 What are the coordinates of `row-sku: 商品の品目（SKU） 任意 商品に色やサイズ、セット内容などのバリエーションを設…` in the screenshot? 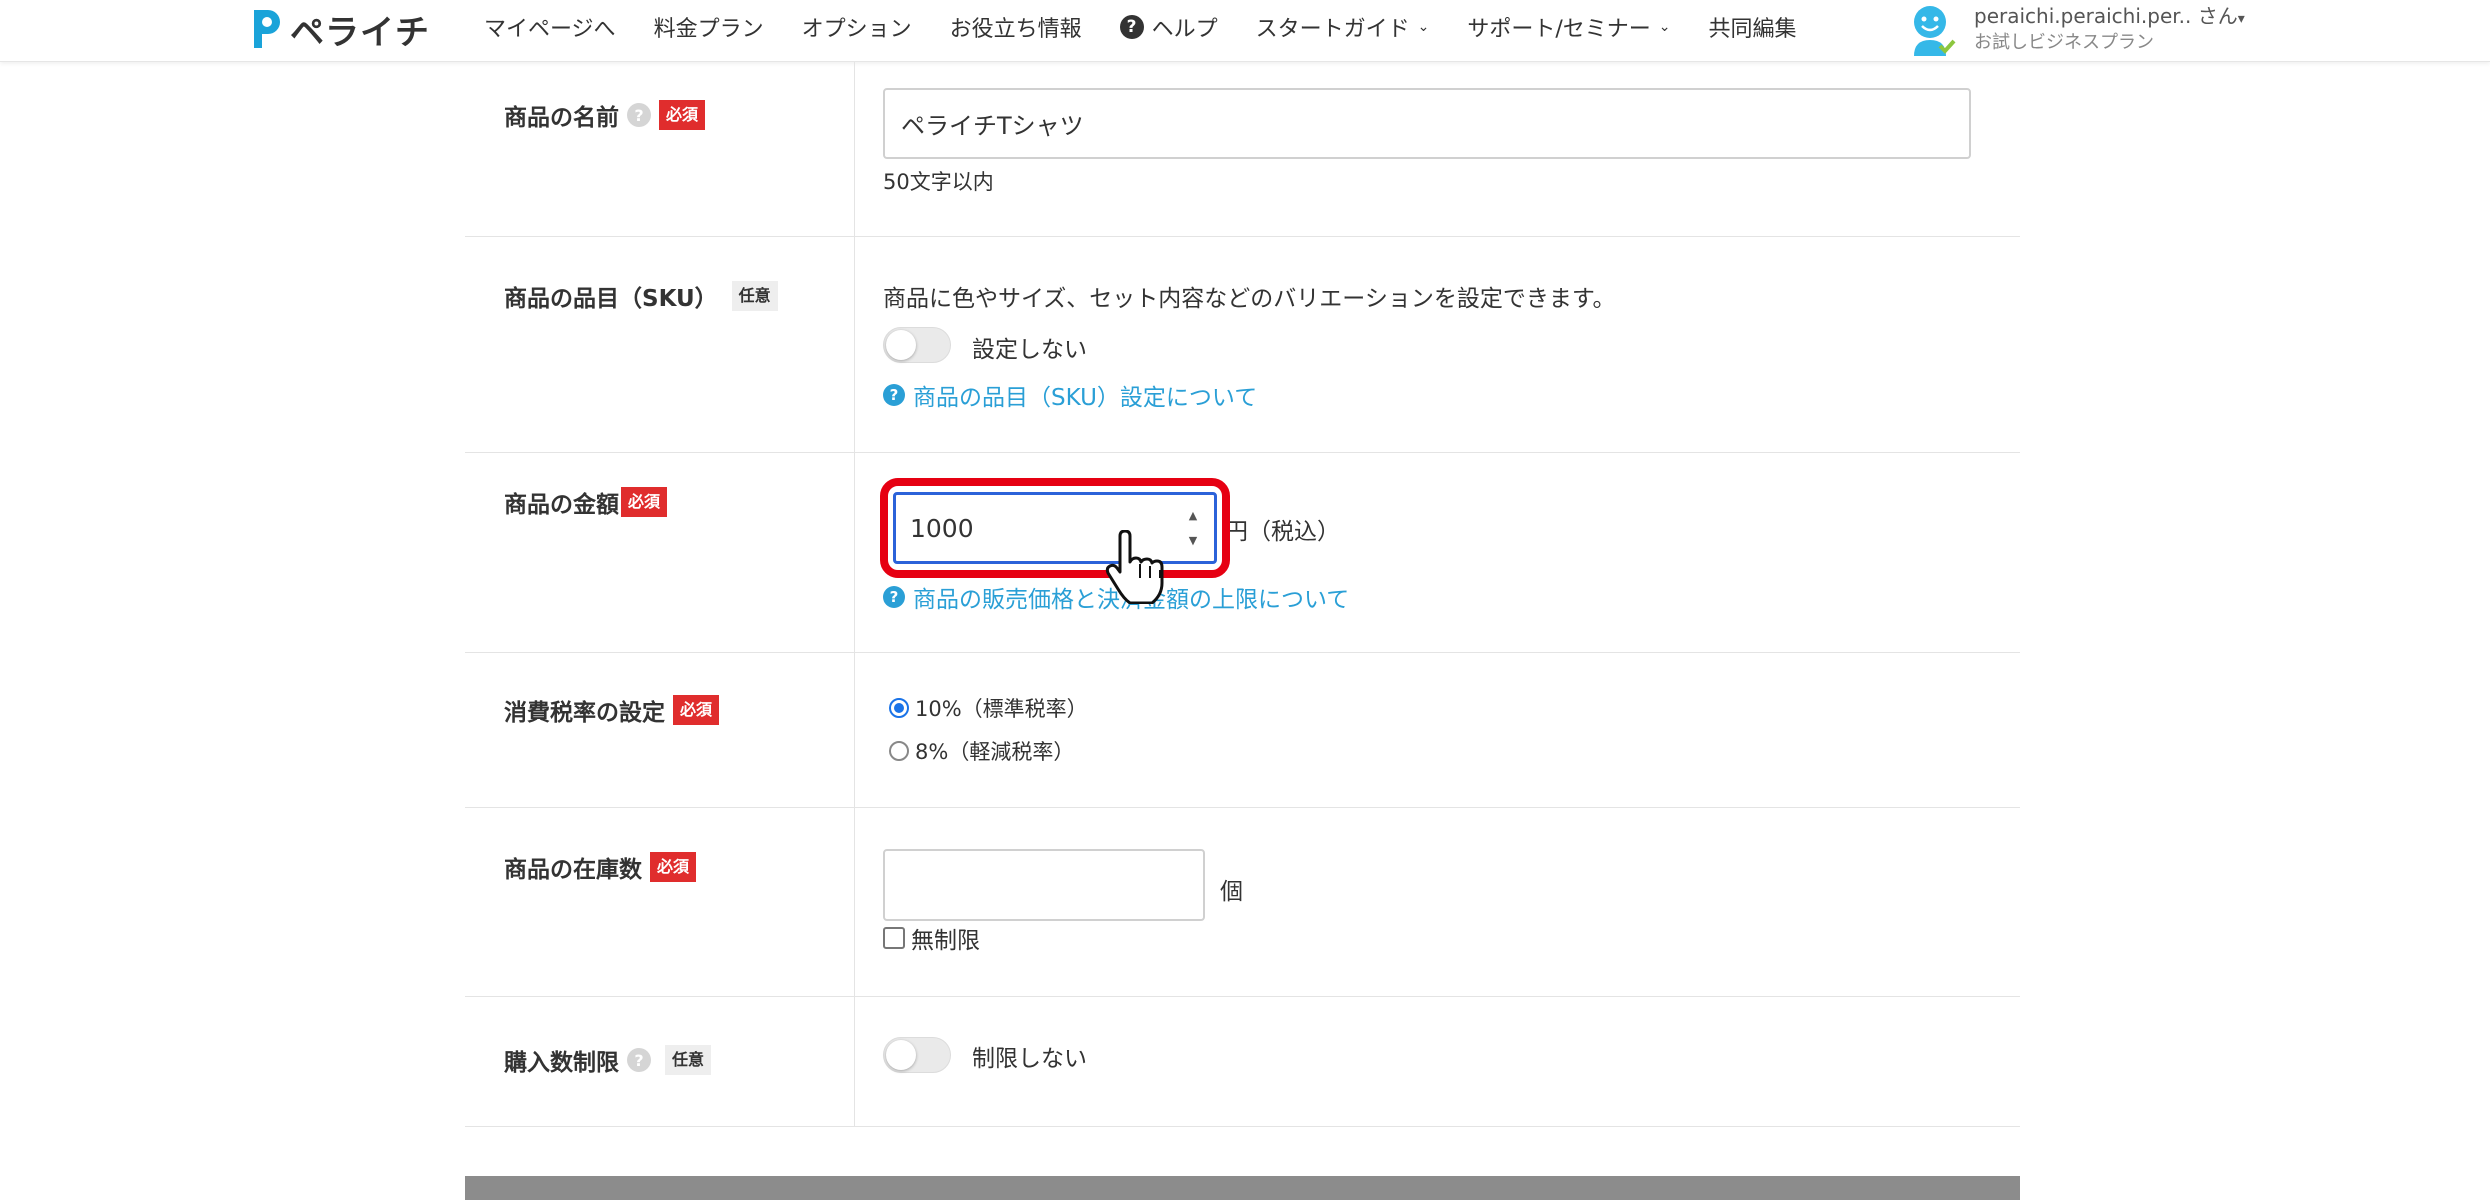 It's located at (1242, 345).